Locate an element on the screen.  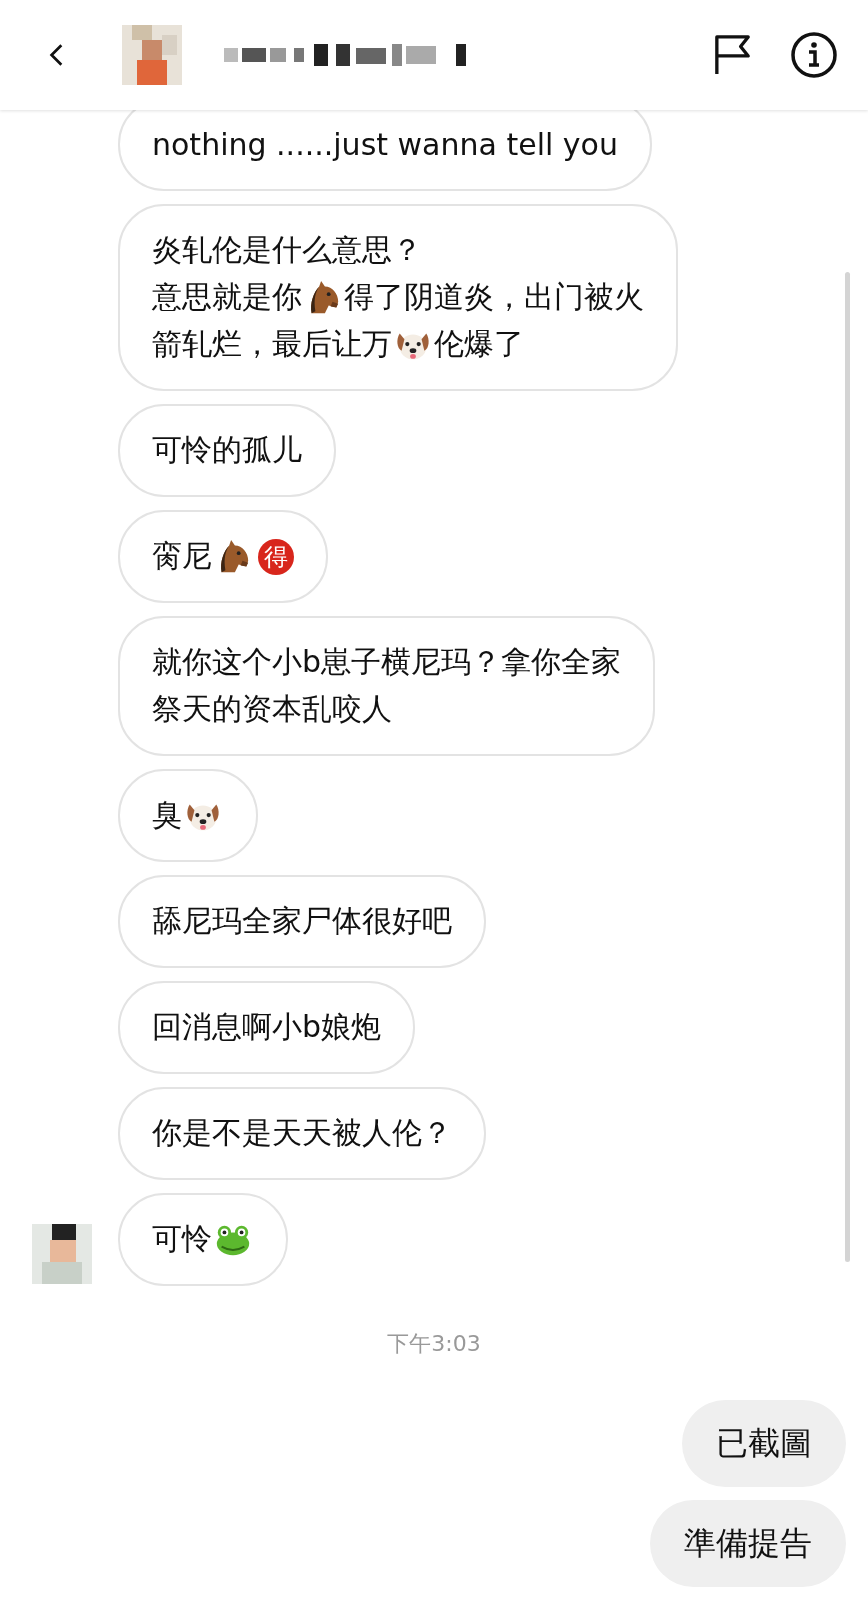
message-text: 箭轧烂，最后让万 is located at coordinates (272, 344).